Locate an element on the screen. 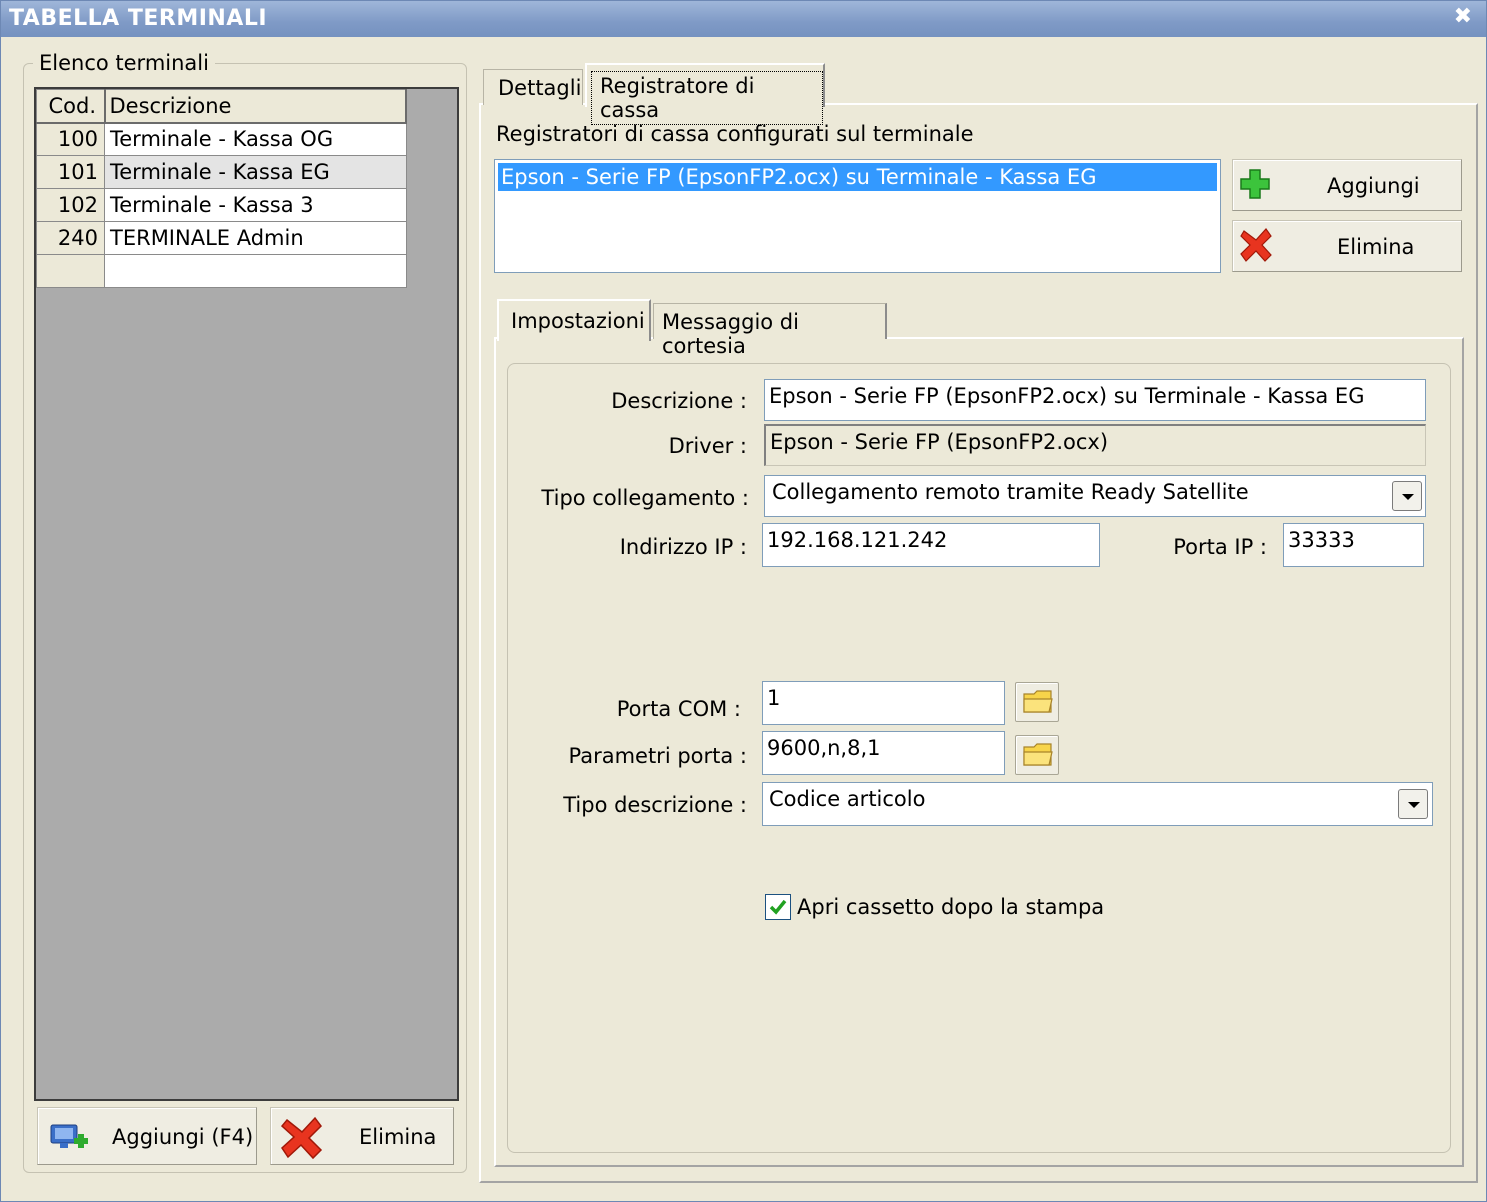 This screenshot has height=1202, width=1487. indirizzo-ip-label: Indirizzo IP : is located at coordinates (683, 547).